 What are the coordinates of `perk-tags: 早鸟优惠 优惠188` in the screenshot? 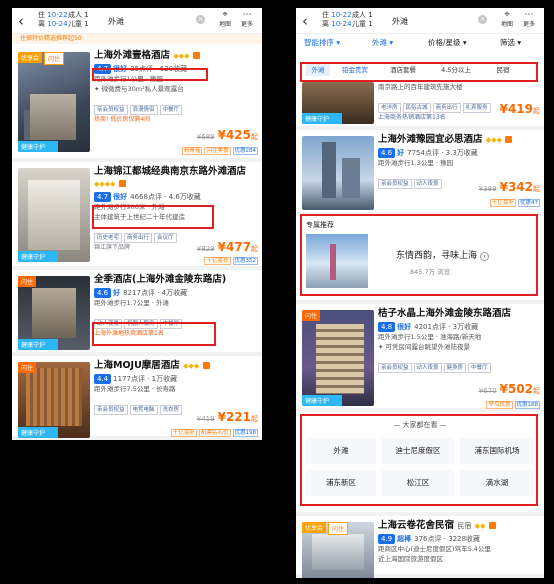 It's located at (512, 404).